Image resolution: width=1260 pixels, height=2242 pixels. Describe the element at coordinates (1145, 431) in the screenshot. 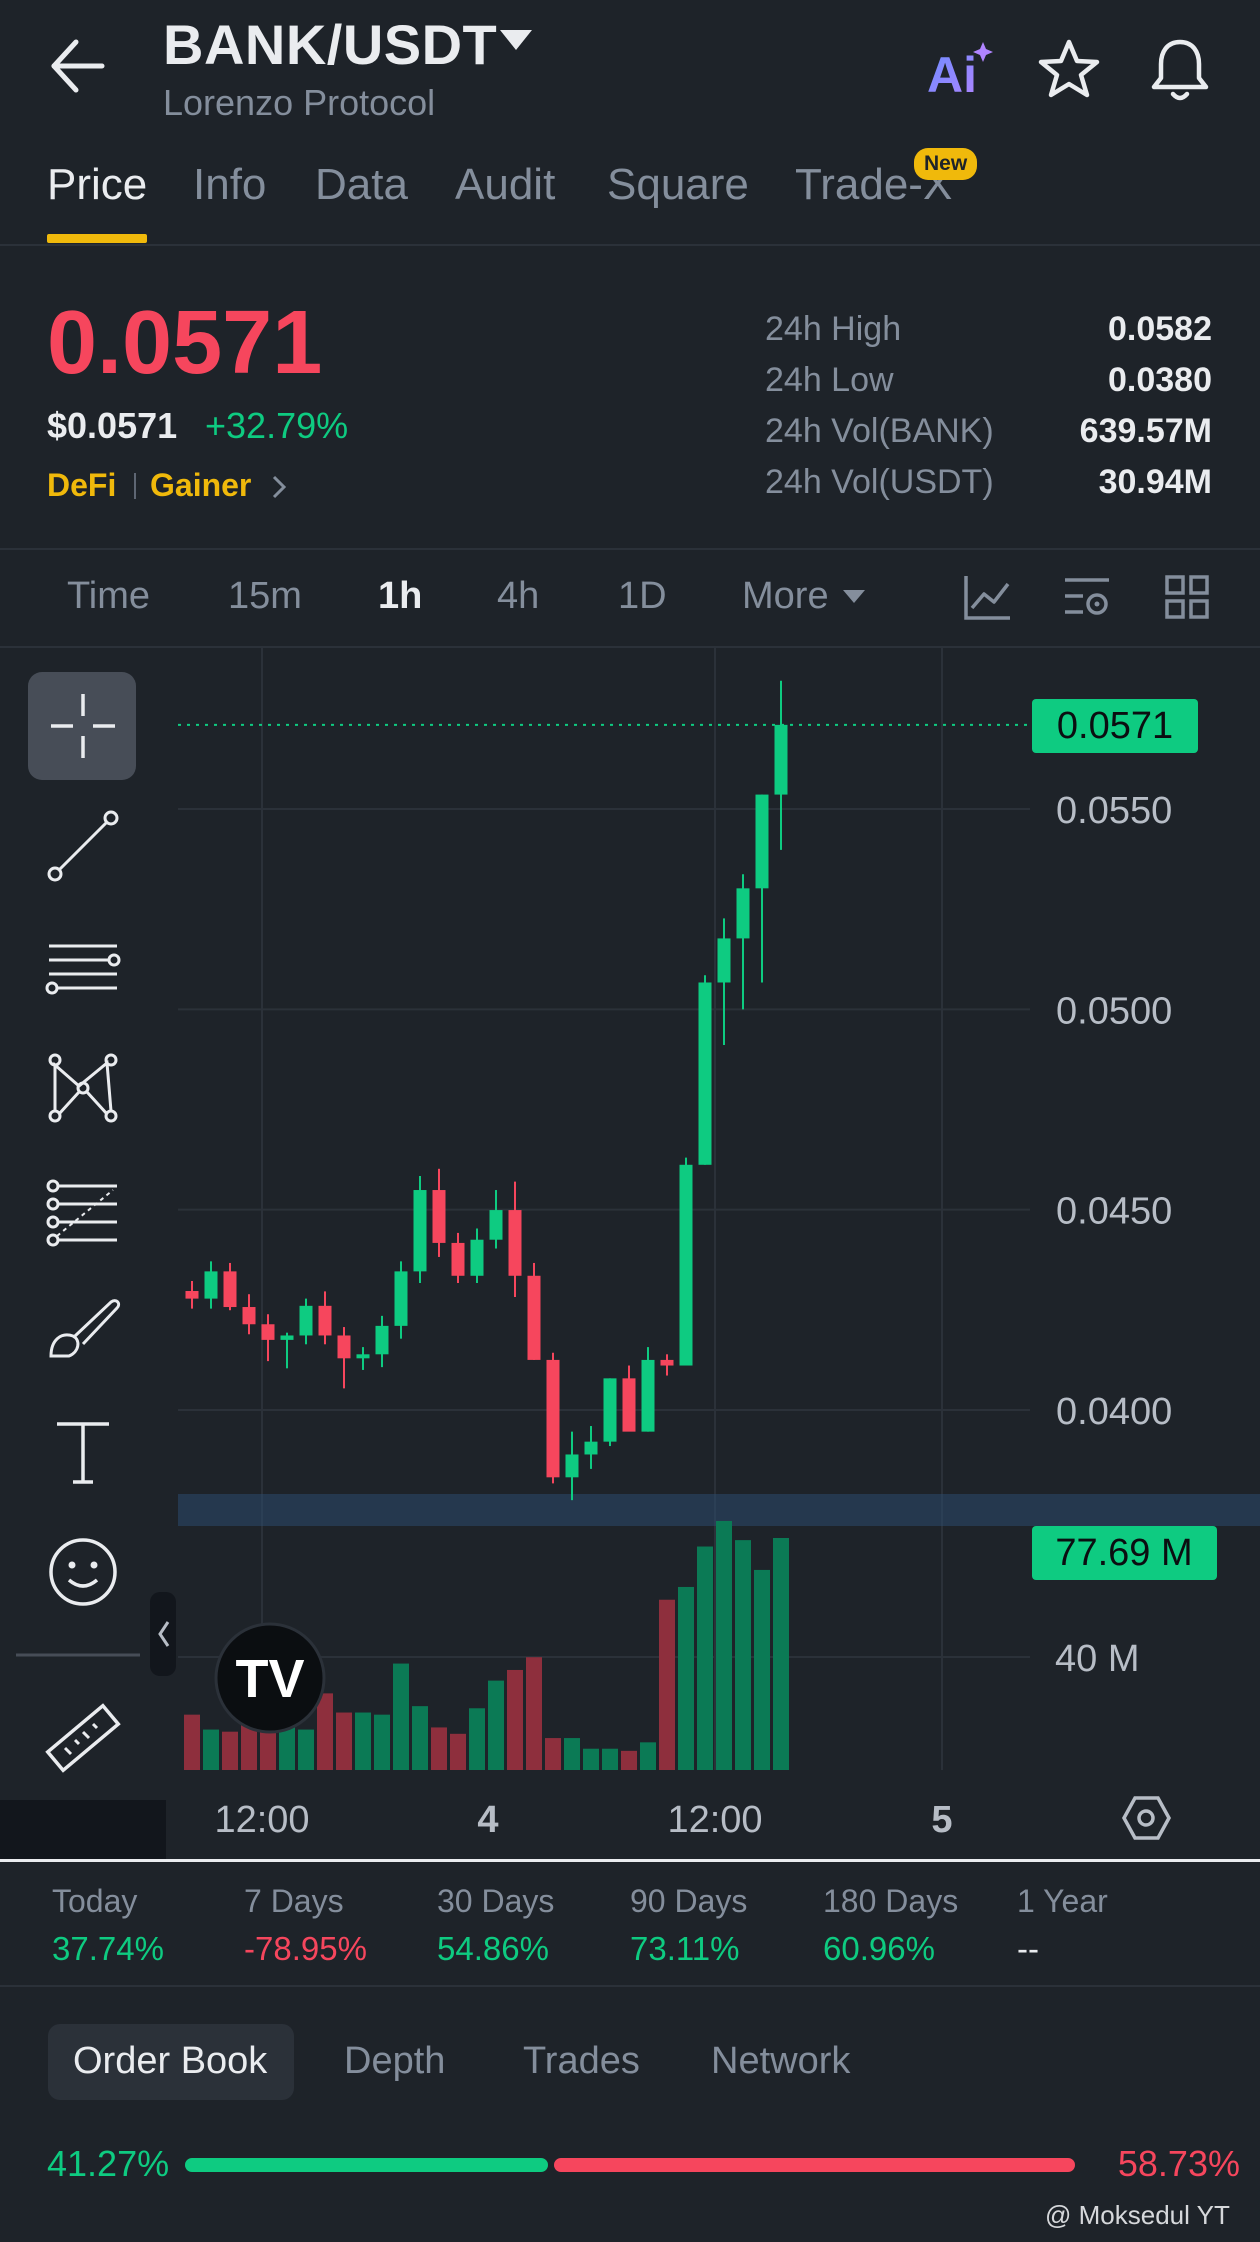

I see `stat-value-vol-bank: 639.57M` at that location.